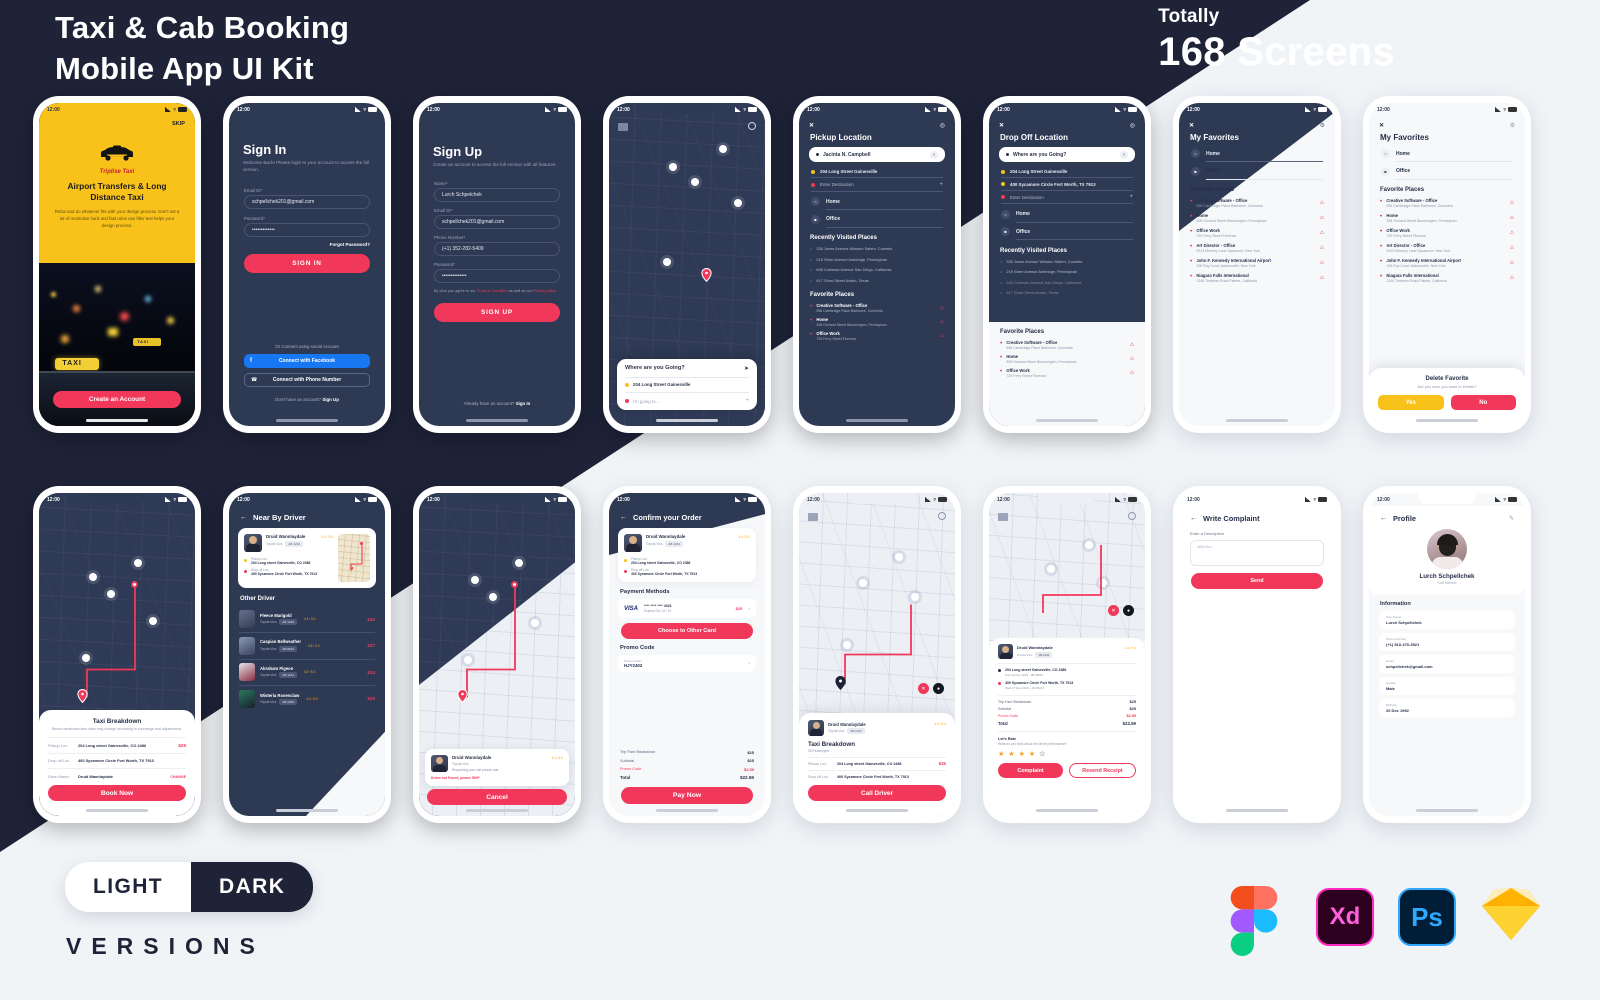 The width and height of the screenshot is (1600, 1000). What do you see at coordinates (687, 663) in the screenshot?
I see `promo-code-field: Promo Code* HJY2402 ›` at bounding box center [687, 663].